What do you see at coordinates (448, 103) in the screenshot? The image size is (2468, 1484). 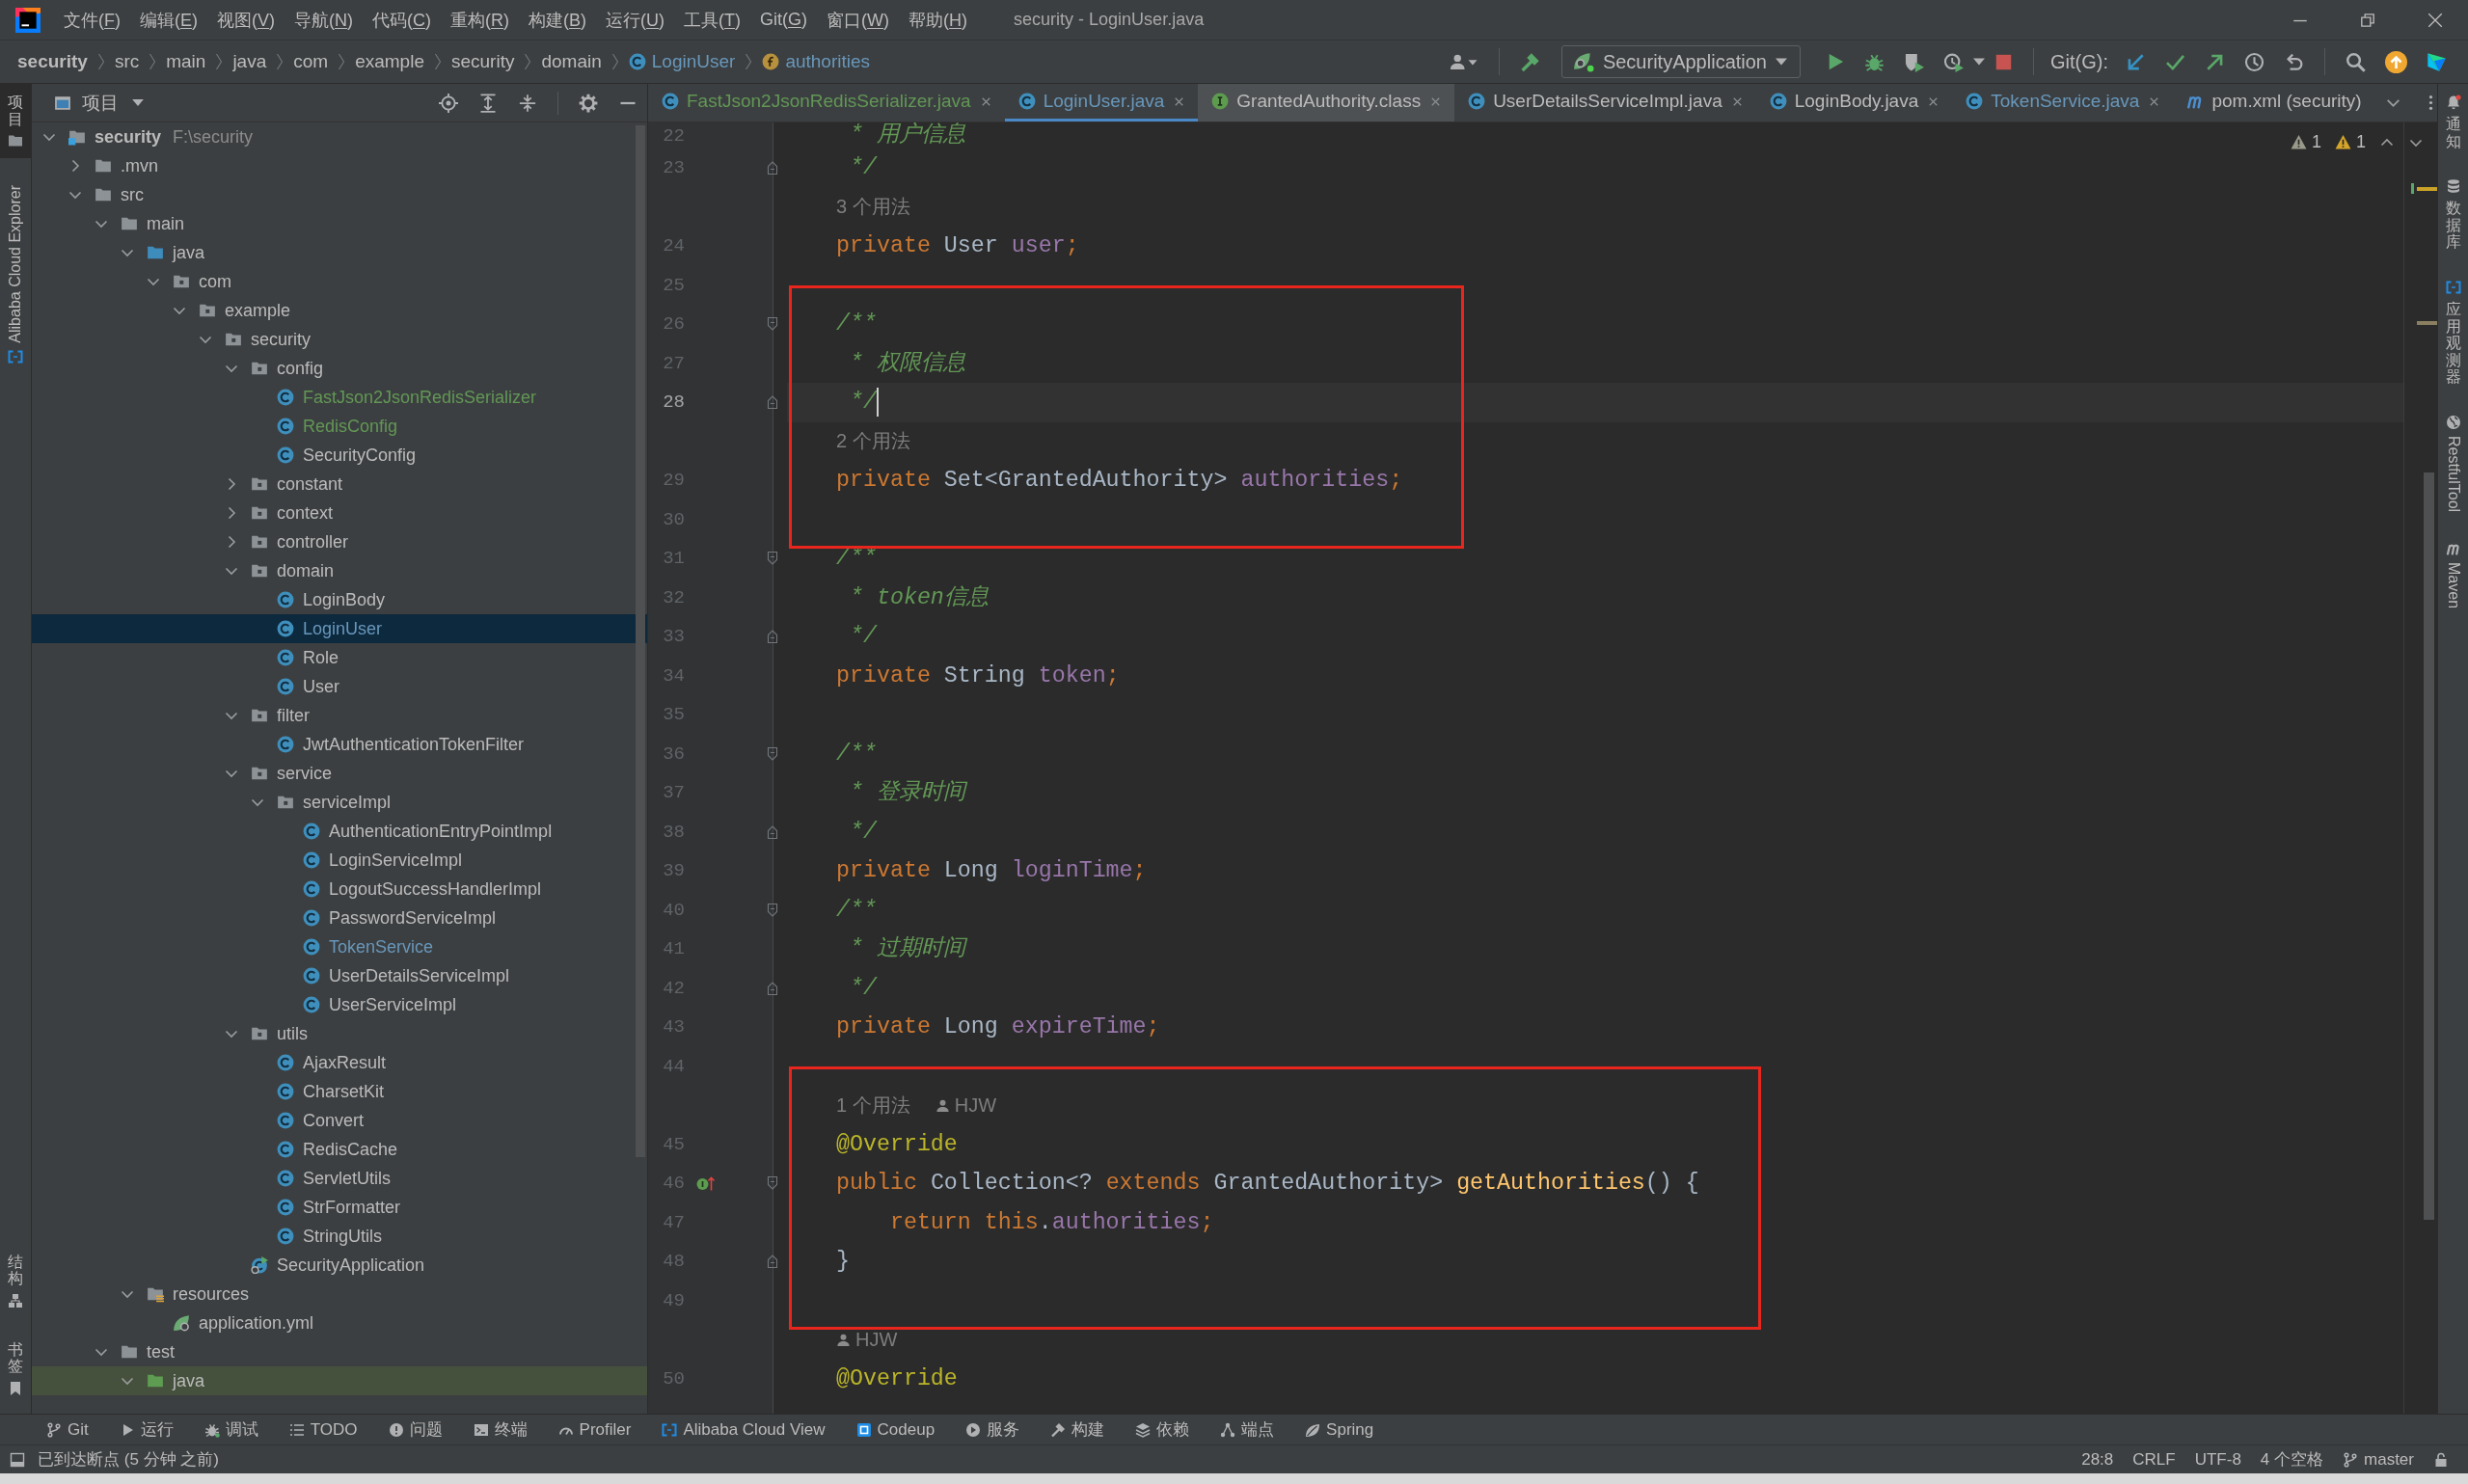 I see `crosshair-icon` at bounding box center [448, 103].